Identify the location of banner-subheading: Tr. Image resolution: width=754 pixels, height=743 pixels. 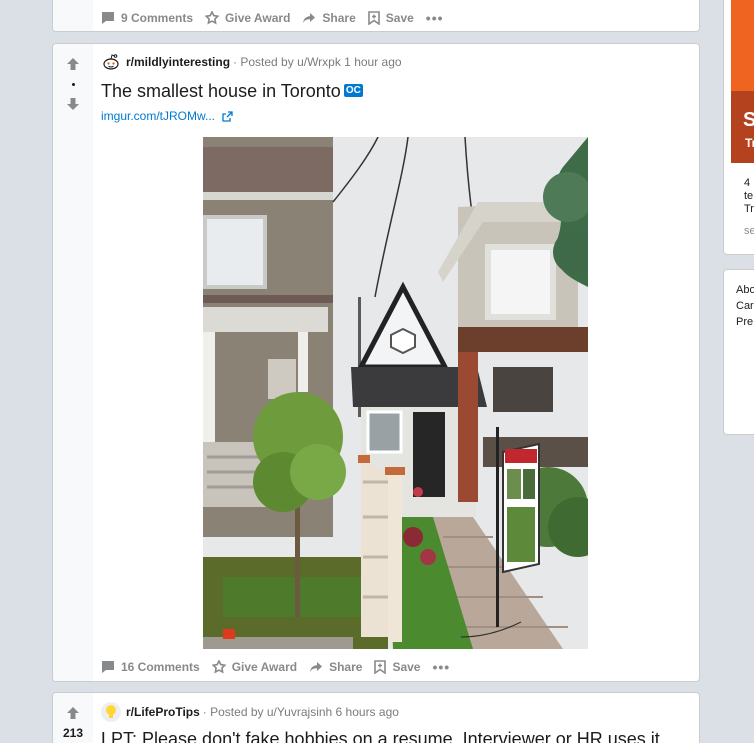
(749, 143).